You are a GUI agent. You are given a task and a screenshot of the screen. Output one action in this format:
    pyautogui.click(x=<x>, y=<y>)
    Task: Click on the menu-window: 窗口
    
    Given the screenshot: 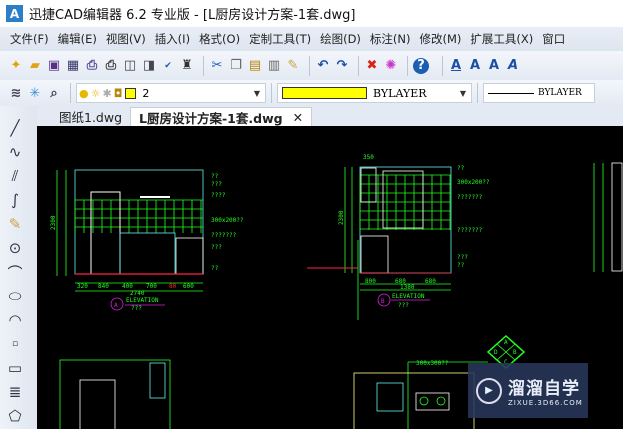 What is the action you would take?
    pyautogui.click(x=553, y=39)
    